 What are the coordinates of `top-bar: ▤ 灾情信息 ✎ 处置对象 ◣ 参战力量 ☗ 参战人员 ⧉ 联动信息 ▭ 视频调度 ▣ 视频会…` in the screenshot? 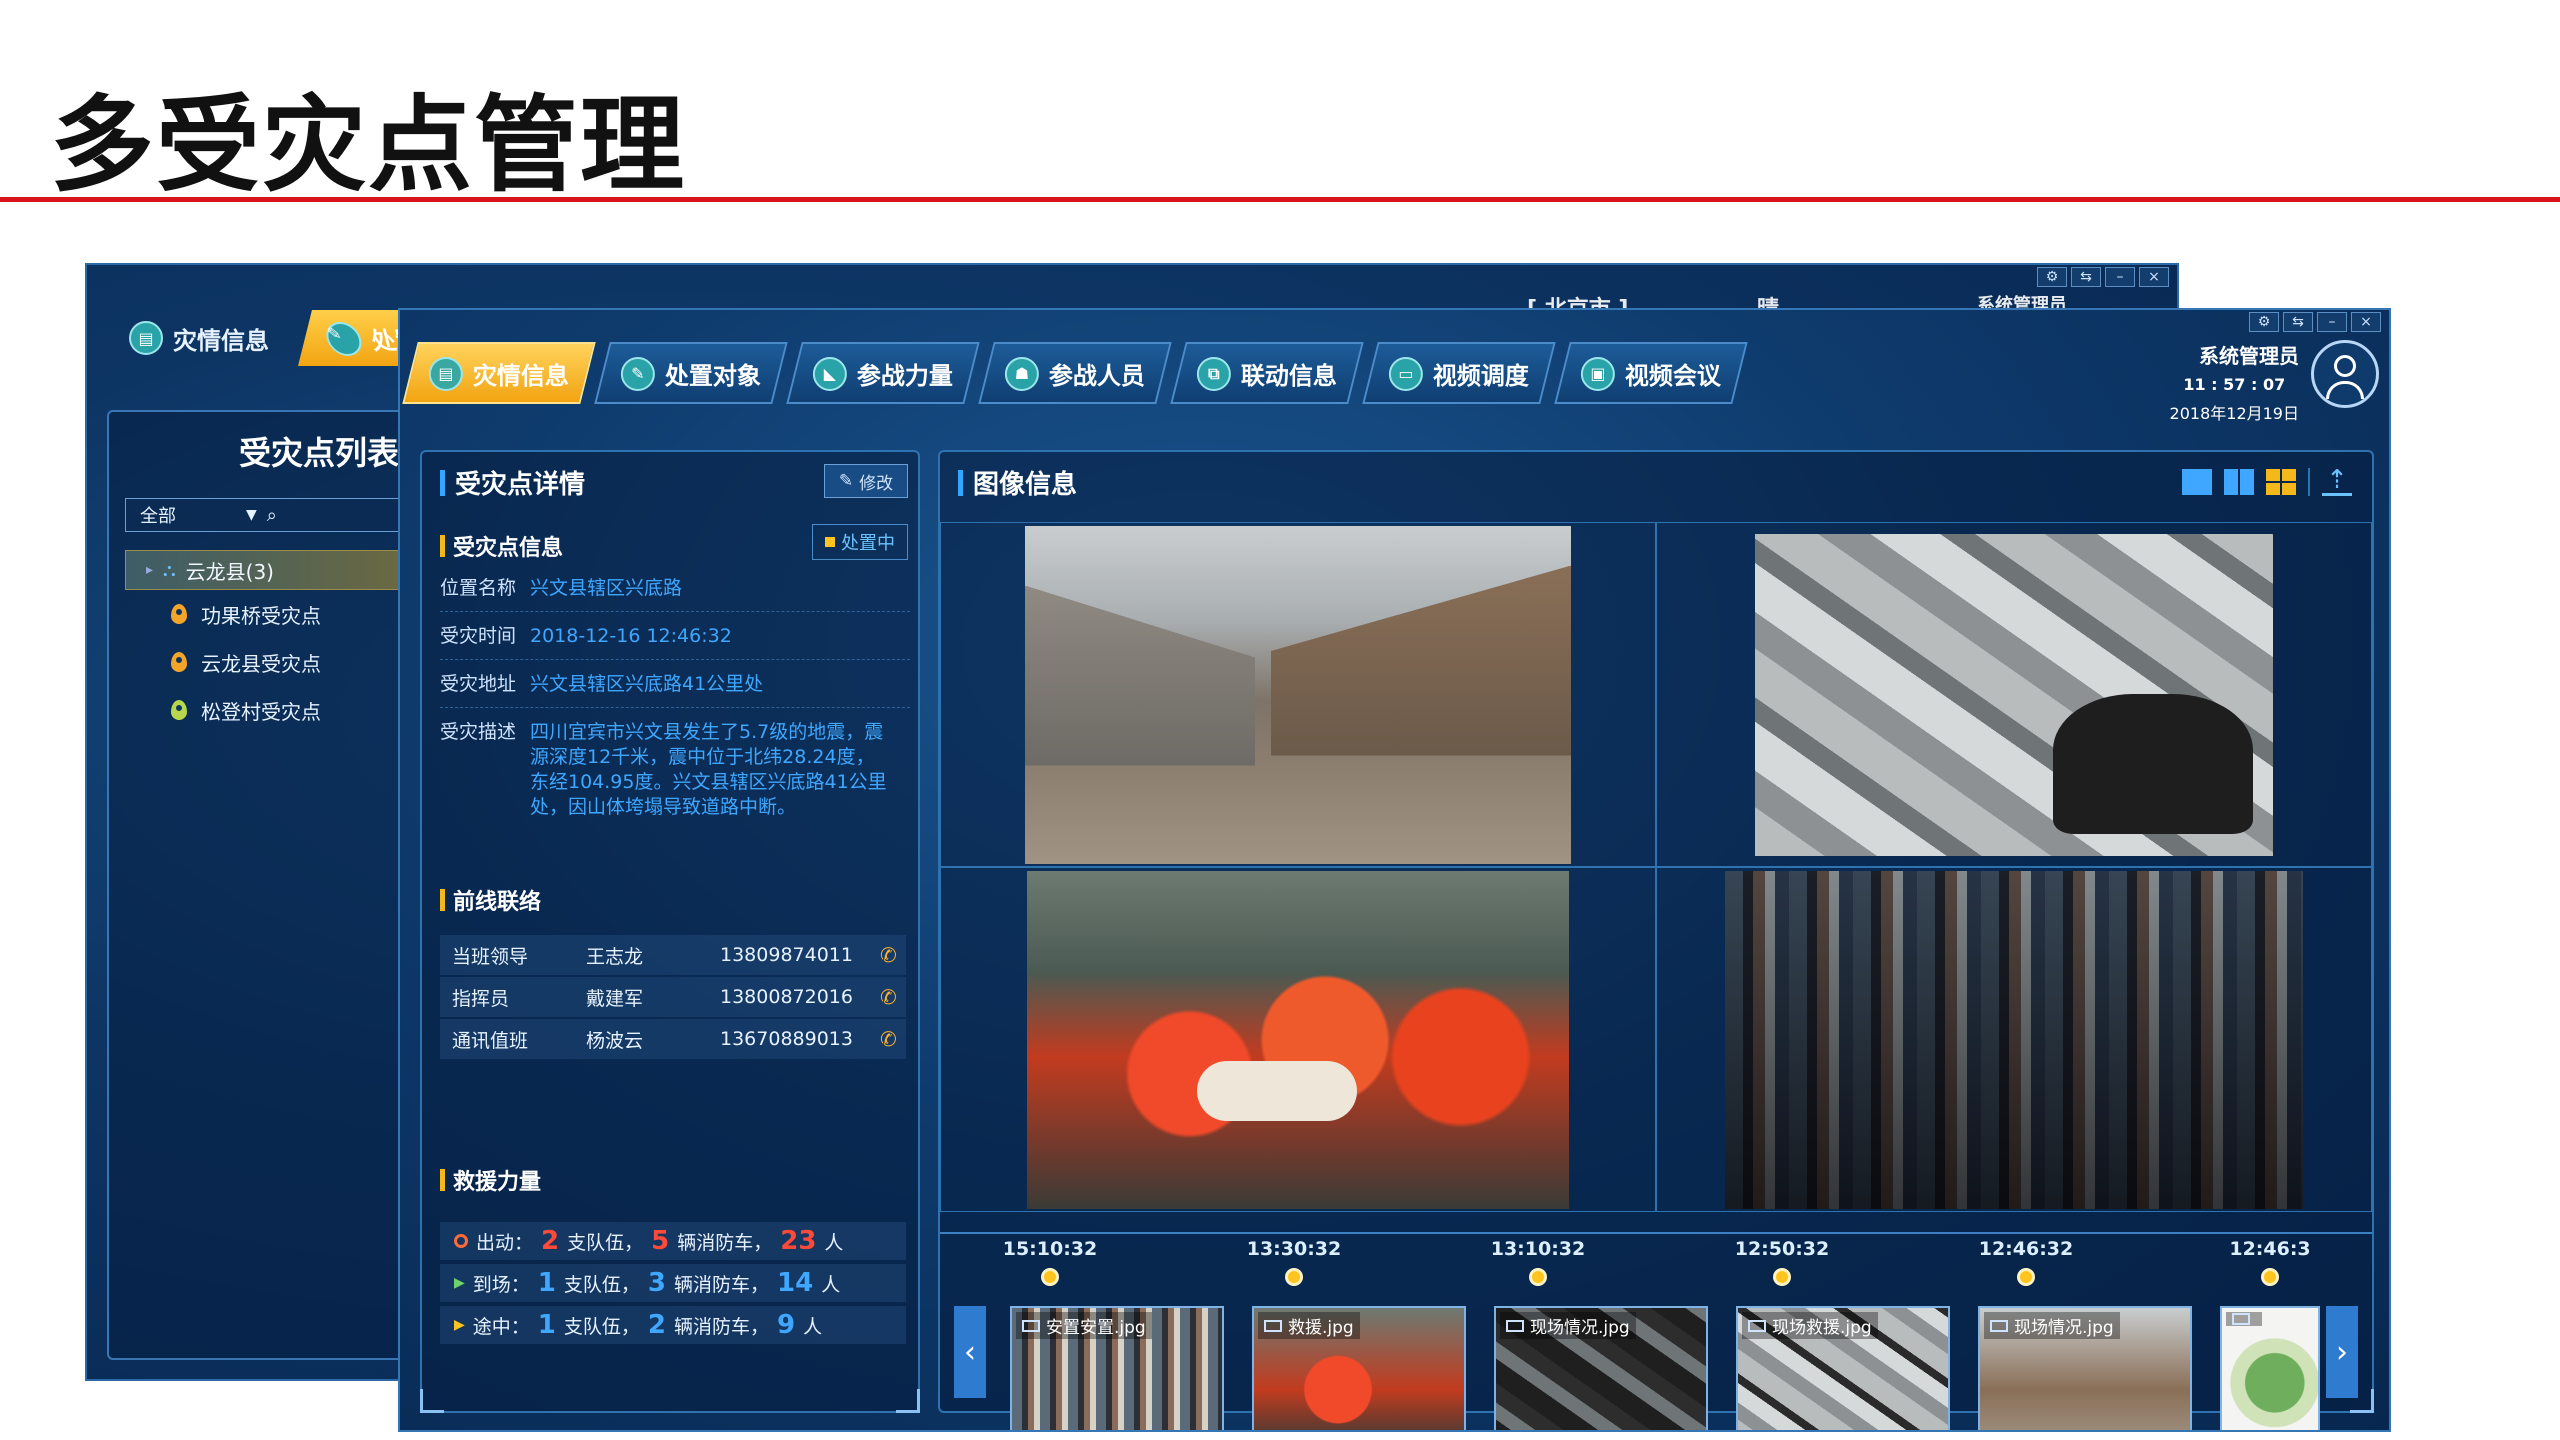 It's located at (1394, 366).